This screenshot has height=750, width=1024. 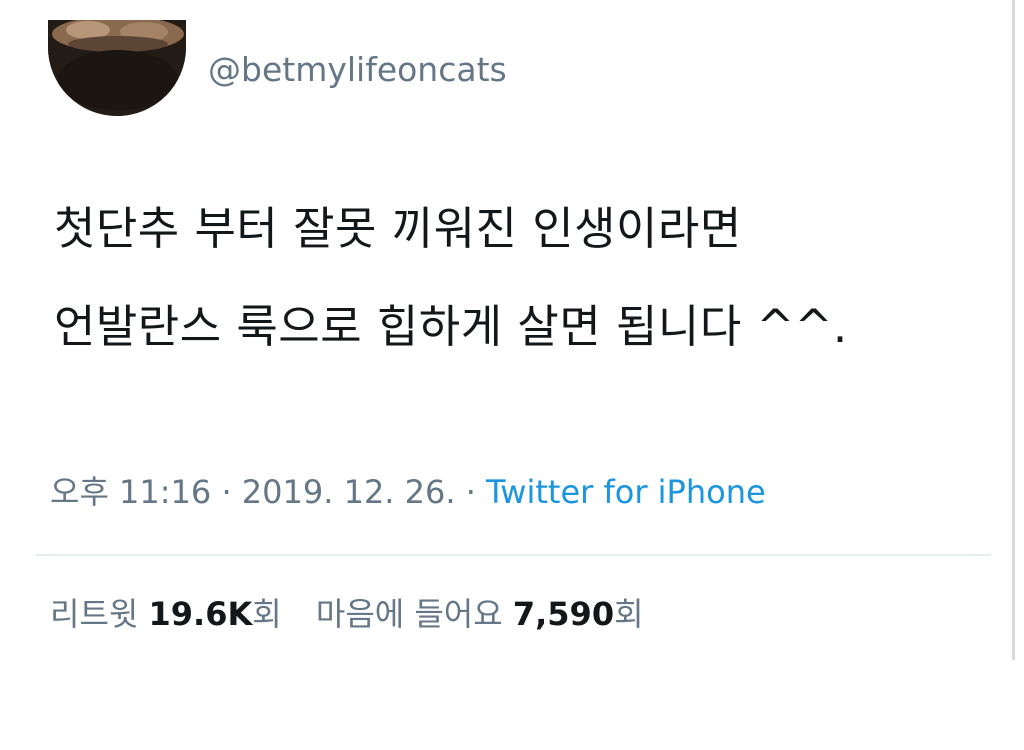 I want to click on tweet-stats: 리트윗 19.6K회 마음에 들어요 7,590회, so click(x=347, y=614).